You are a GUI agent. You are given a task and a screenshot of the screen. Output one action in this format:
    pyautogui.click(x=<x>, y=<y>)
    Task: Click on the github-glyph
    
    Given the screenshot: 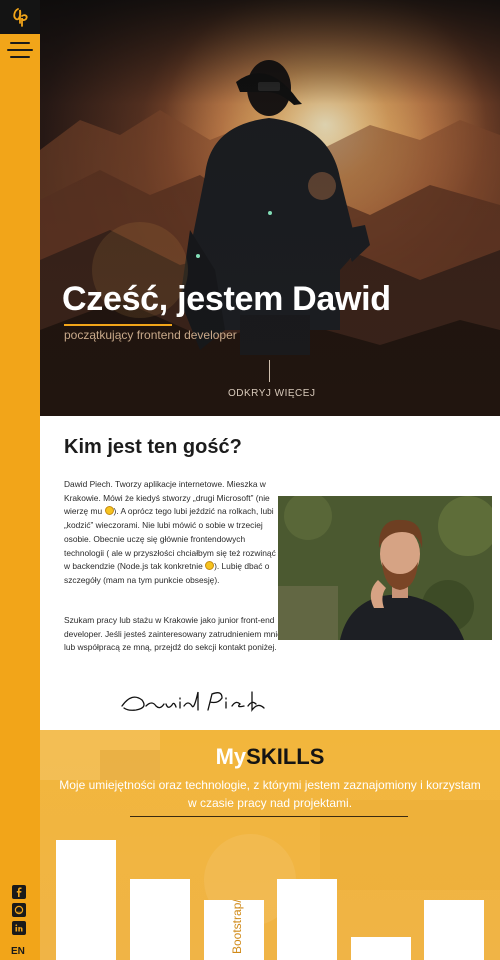 What is the action you would take?
    pyautogui.click(x=19, y=910)
    